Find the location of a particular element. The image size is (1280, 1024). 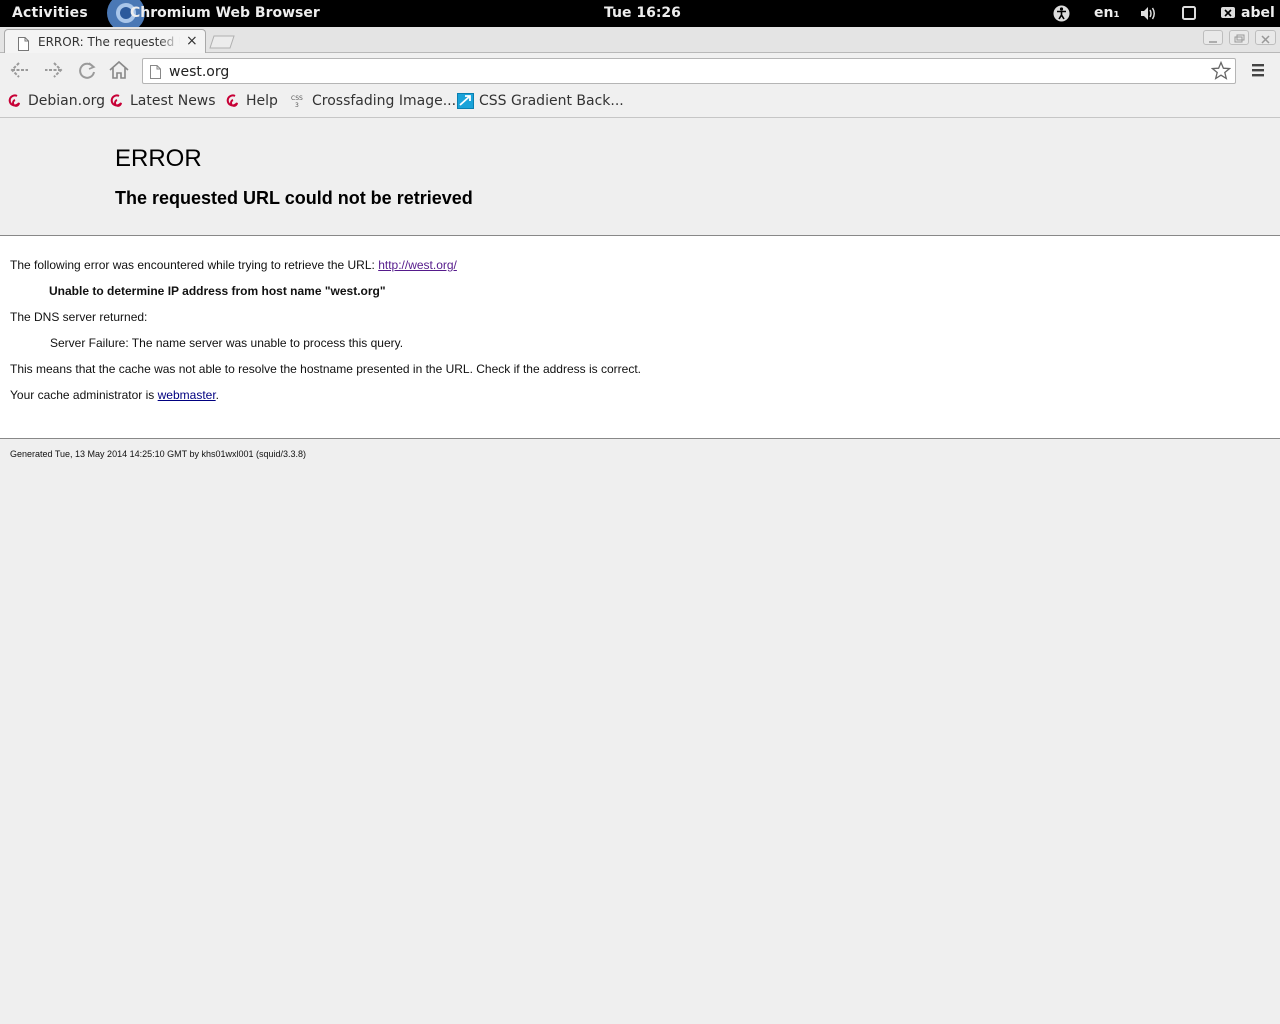

browser-toolbar: west.org is located at coordinates (640, 70).